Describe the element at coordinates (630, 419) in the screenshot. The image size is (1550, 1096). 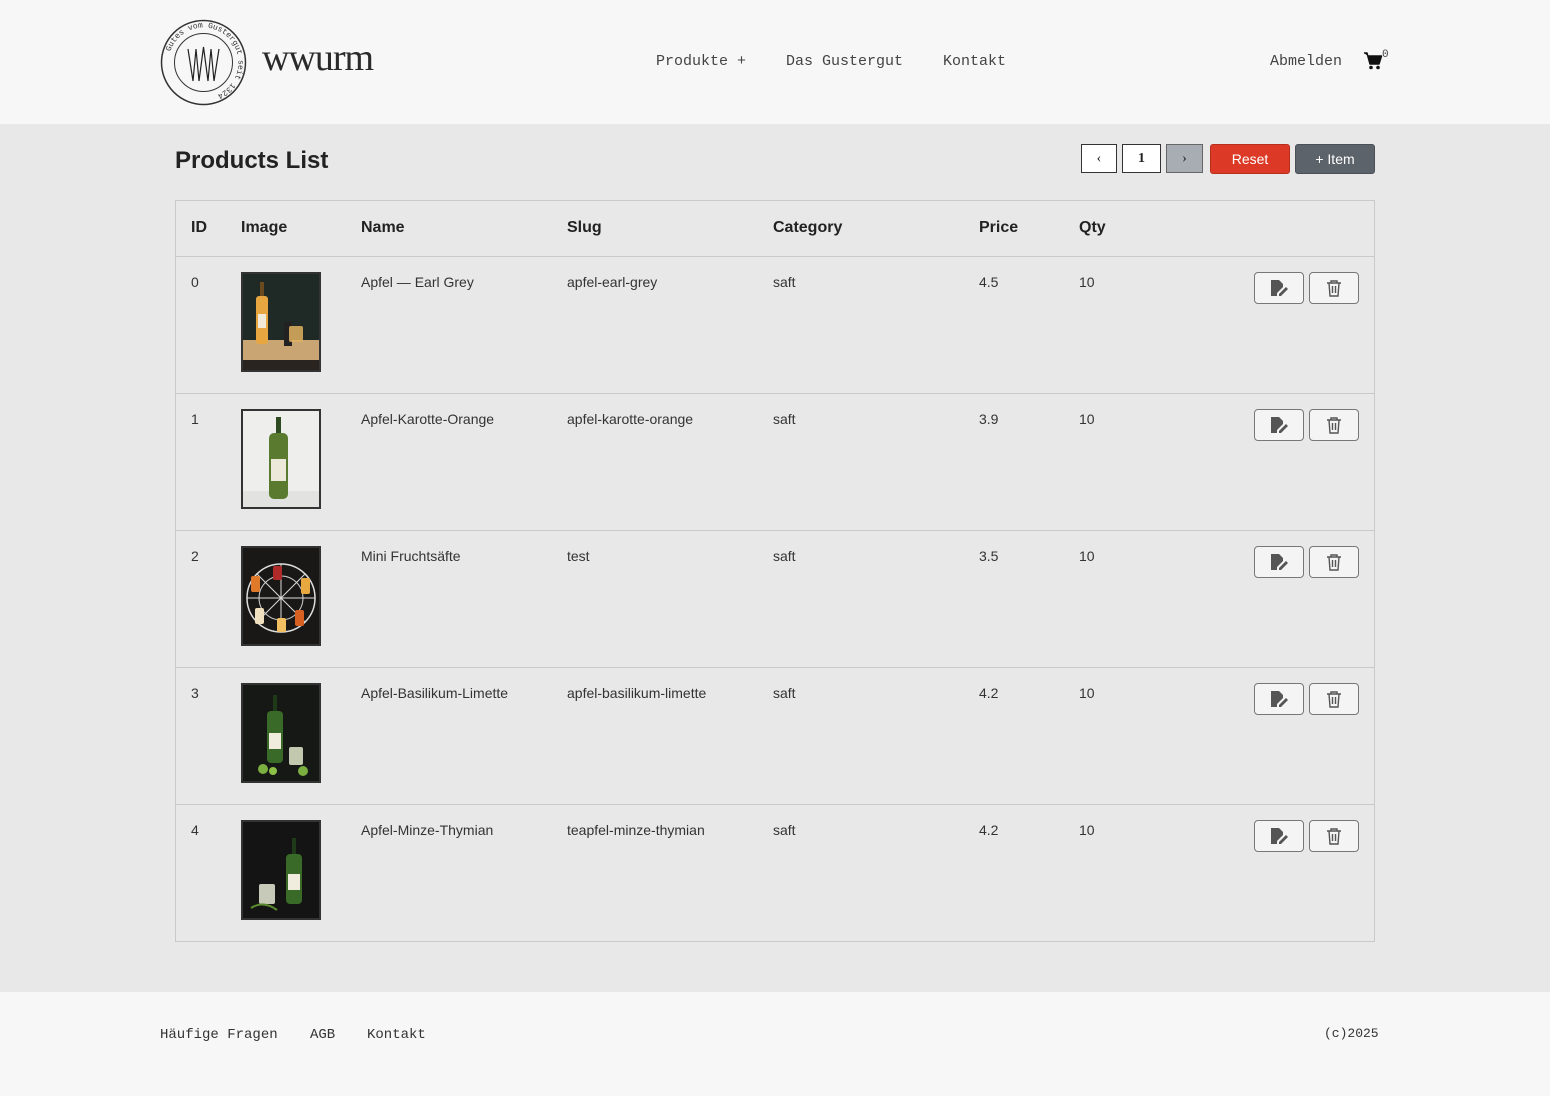
I see `cell-slug: apfel-karotte-orange` at that location.